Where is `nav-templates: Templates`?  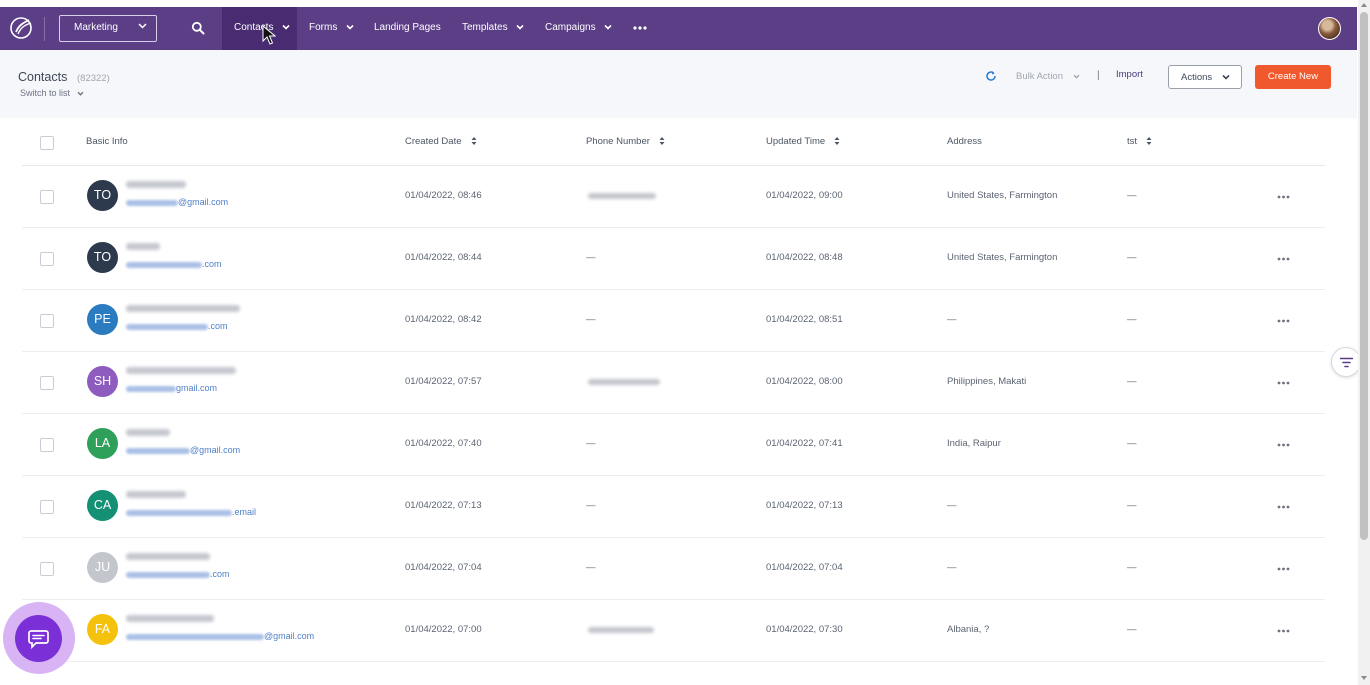
nav-templates: Templates is located at coordinates (493, 28).